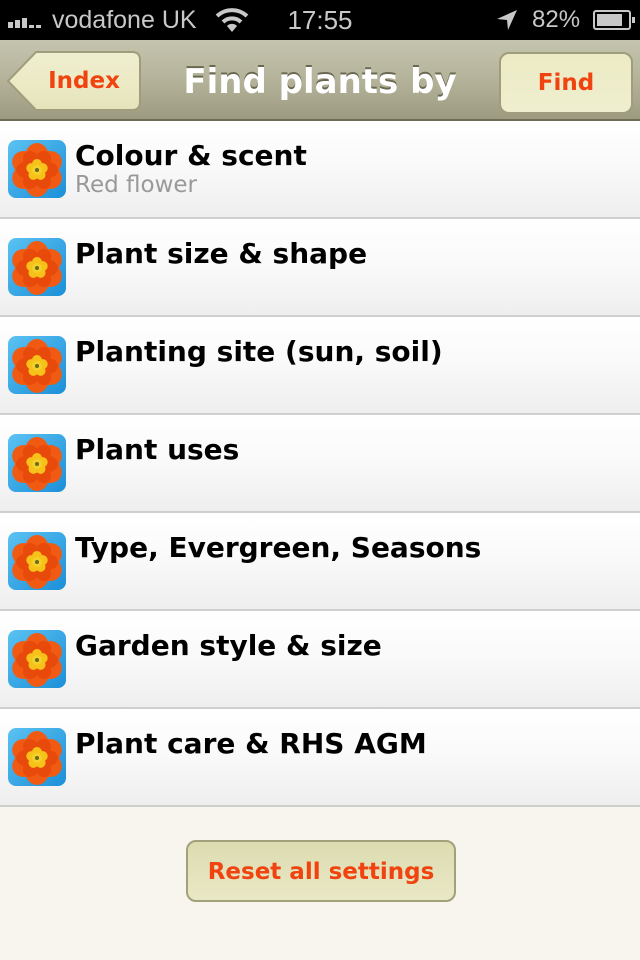 Image resolution: width=640 pixels, height=960 pixels. I want to click on list-item-title: Planting site (sun, soil), so click(259, 351).